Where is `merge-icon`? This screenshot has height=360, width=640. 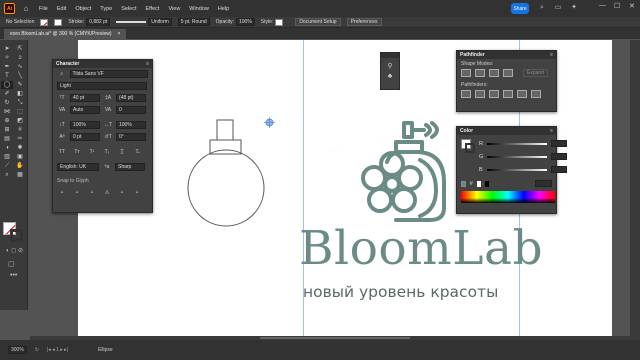 merge-icon is located at coordinates (494, 94).